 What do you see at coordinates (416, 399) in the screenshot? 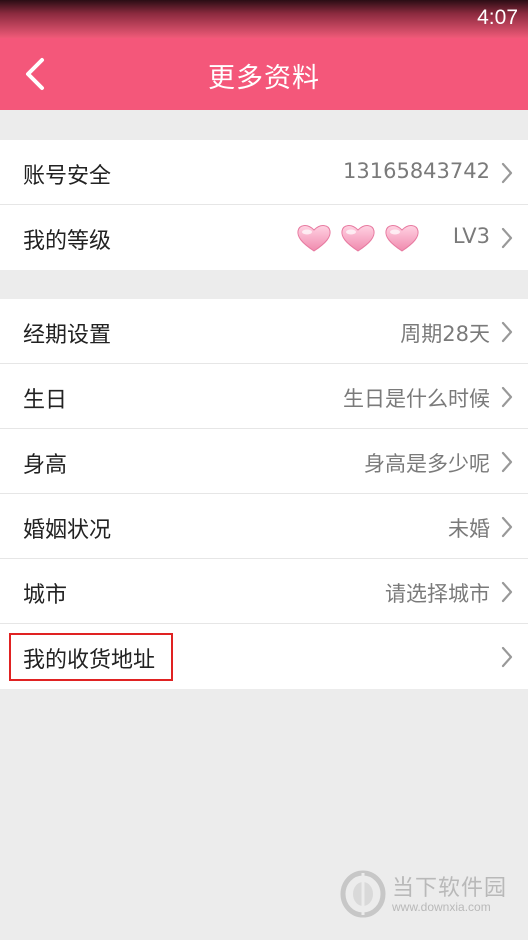
I see `row-value: 生日是什么时候` at bounding box center [416, 399].